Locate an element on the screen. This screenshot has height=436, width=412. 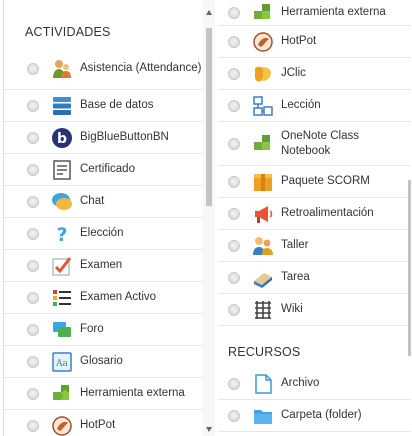
activity-label: Foro is located at coordinates (92, 329).